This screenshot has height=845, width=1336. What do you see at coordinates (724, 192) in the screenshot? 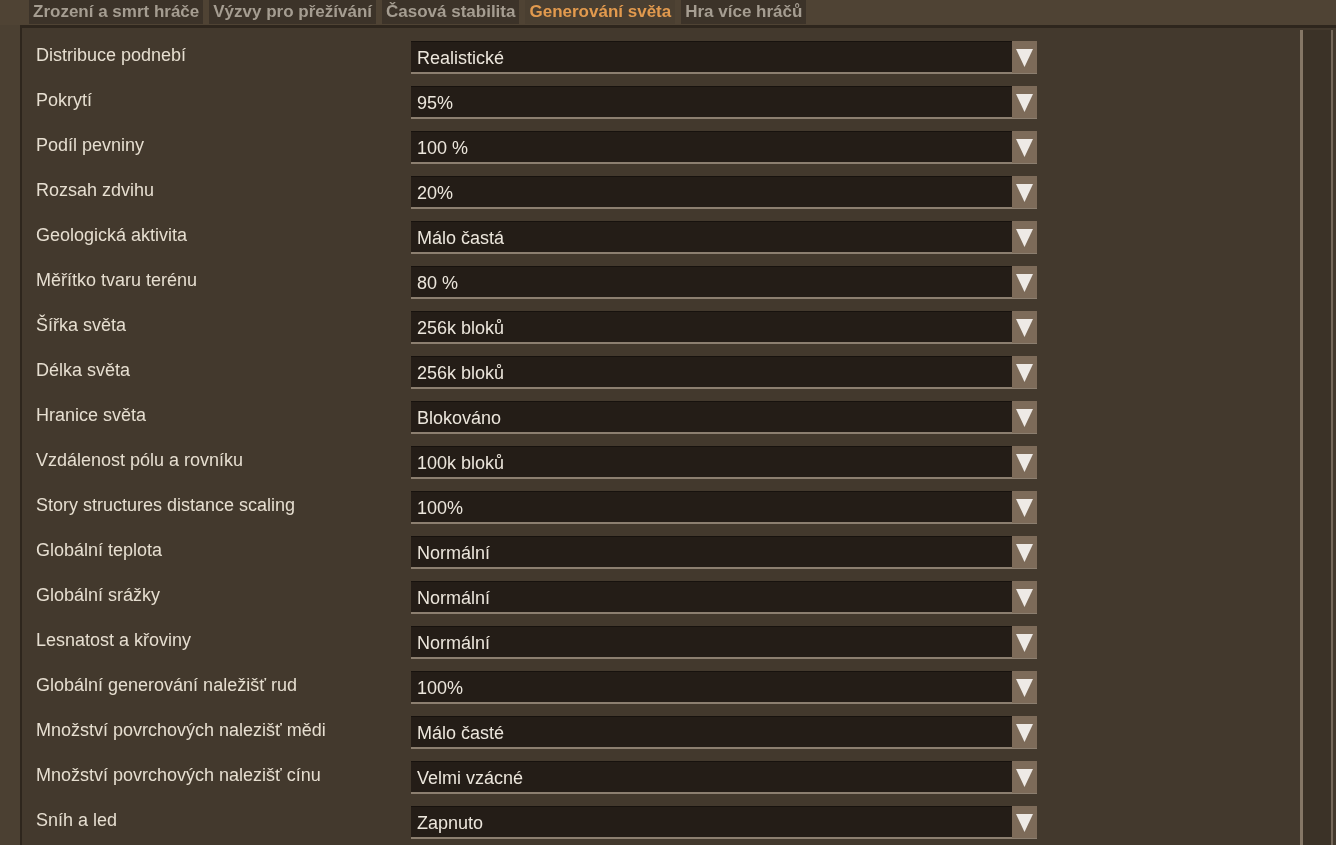
I see `dropdown: 20%` at bounding box center [724, 192].